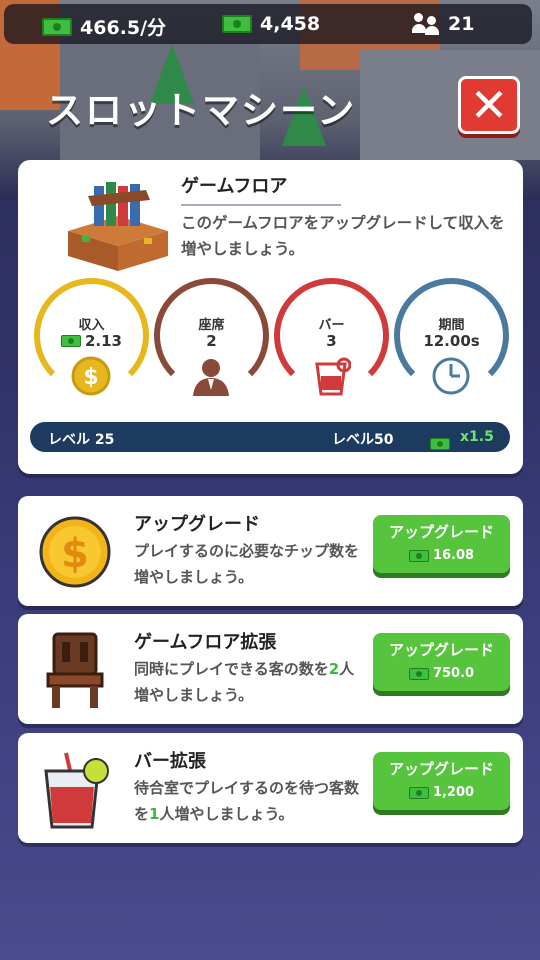 The width and height of the screenshot is (540, 960). I want to click on close-button: ✕, so click(489, 105).